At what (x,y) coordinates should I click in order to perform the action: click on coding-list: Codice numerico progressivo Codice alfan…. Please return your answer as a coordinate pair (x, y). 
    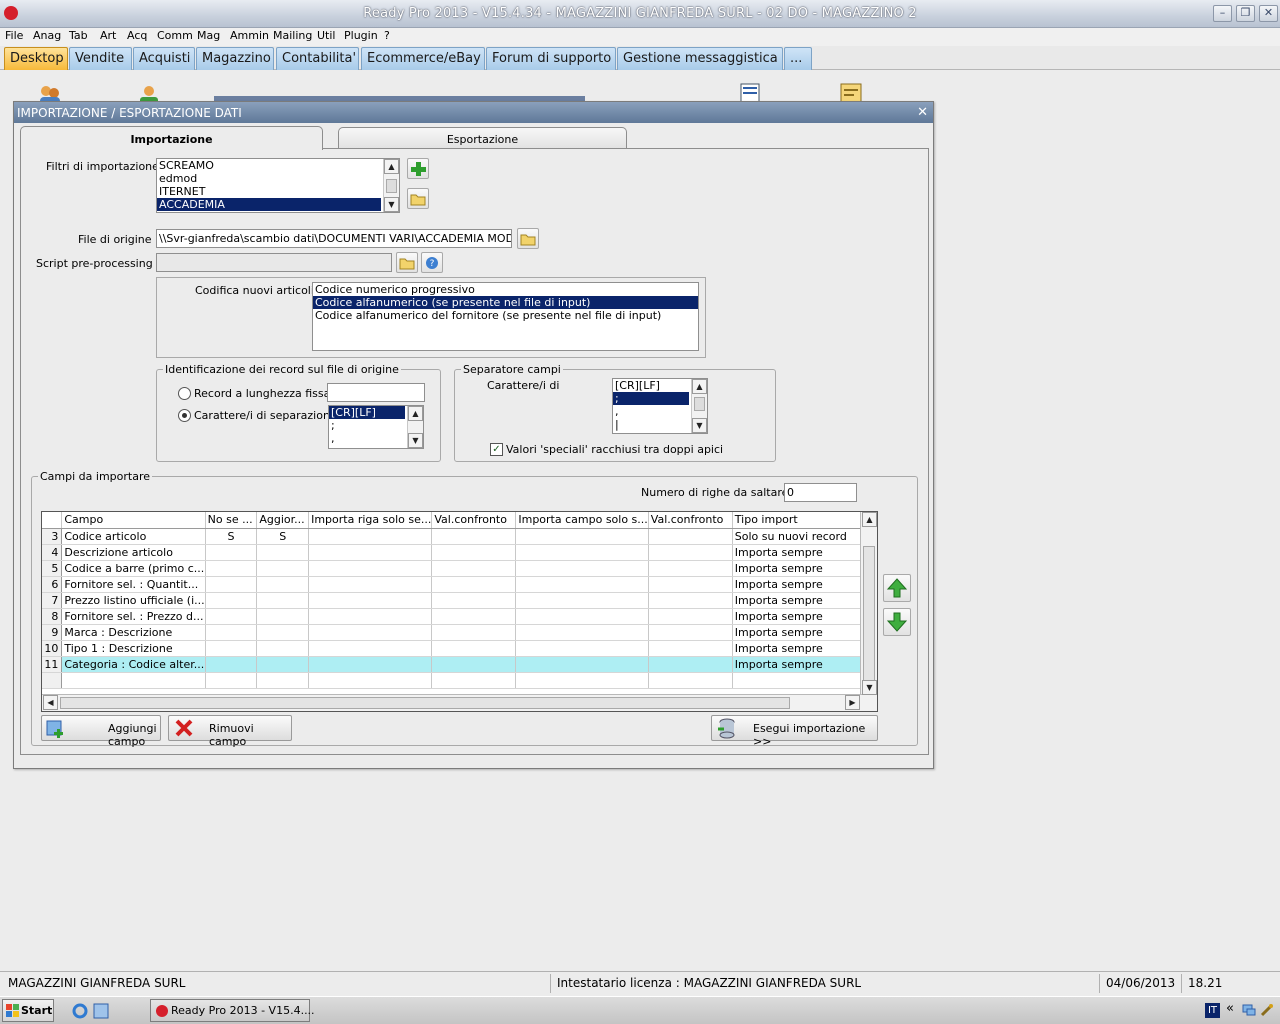
    Looking at the image, I should click on (505, 316).